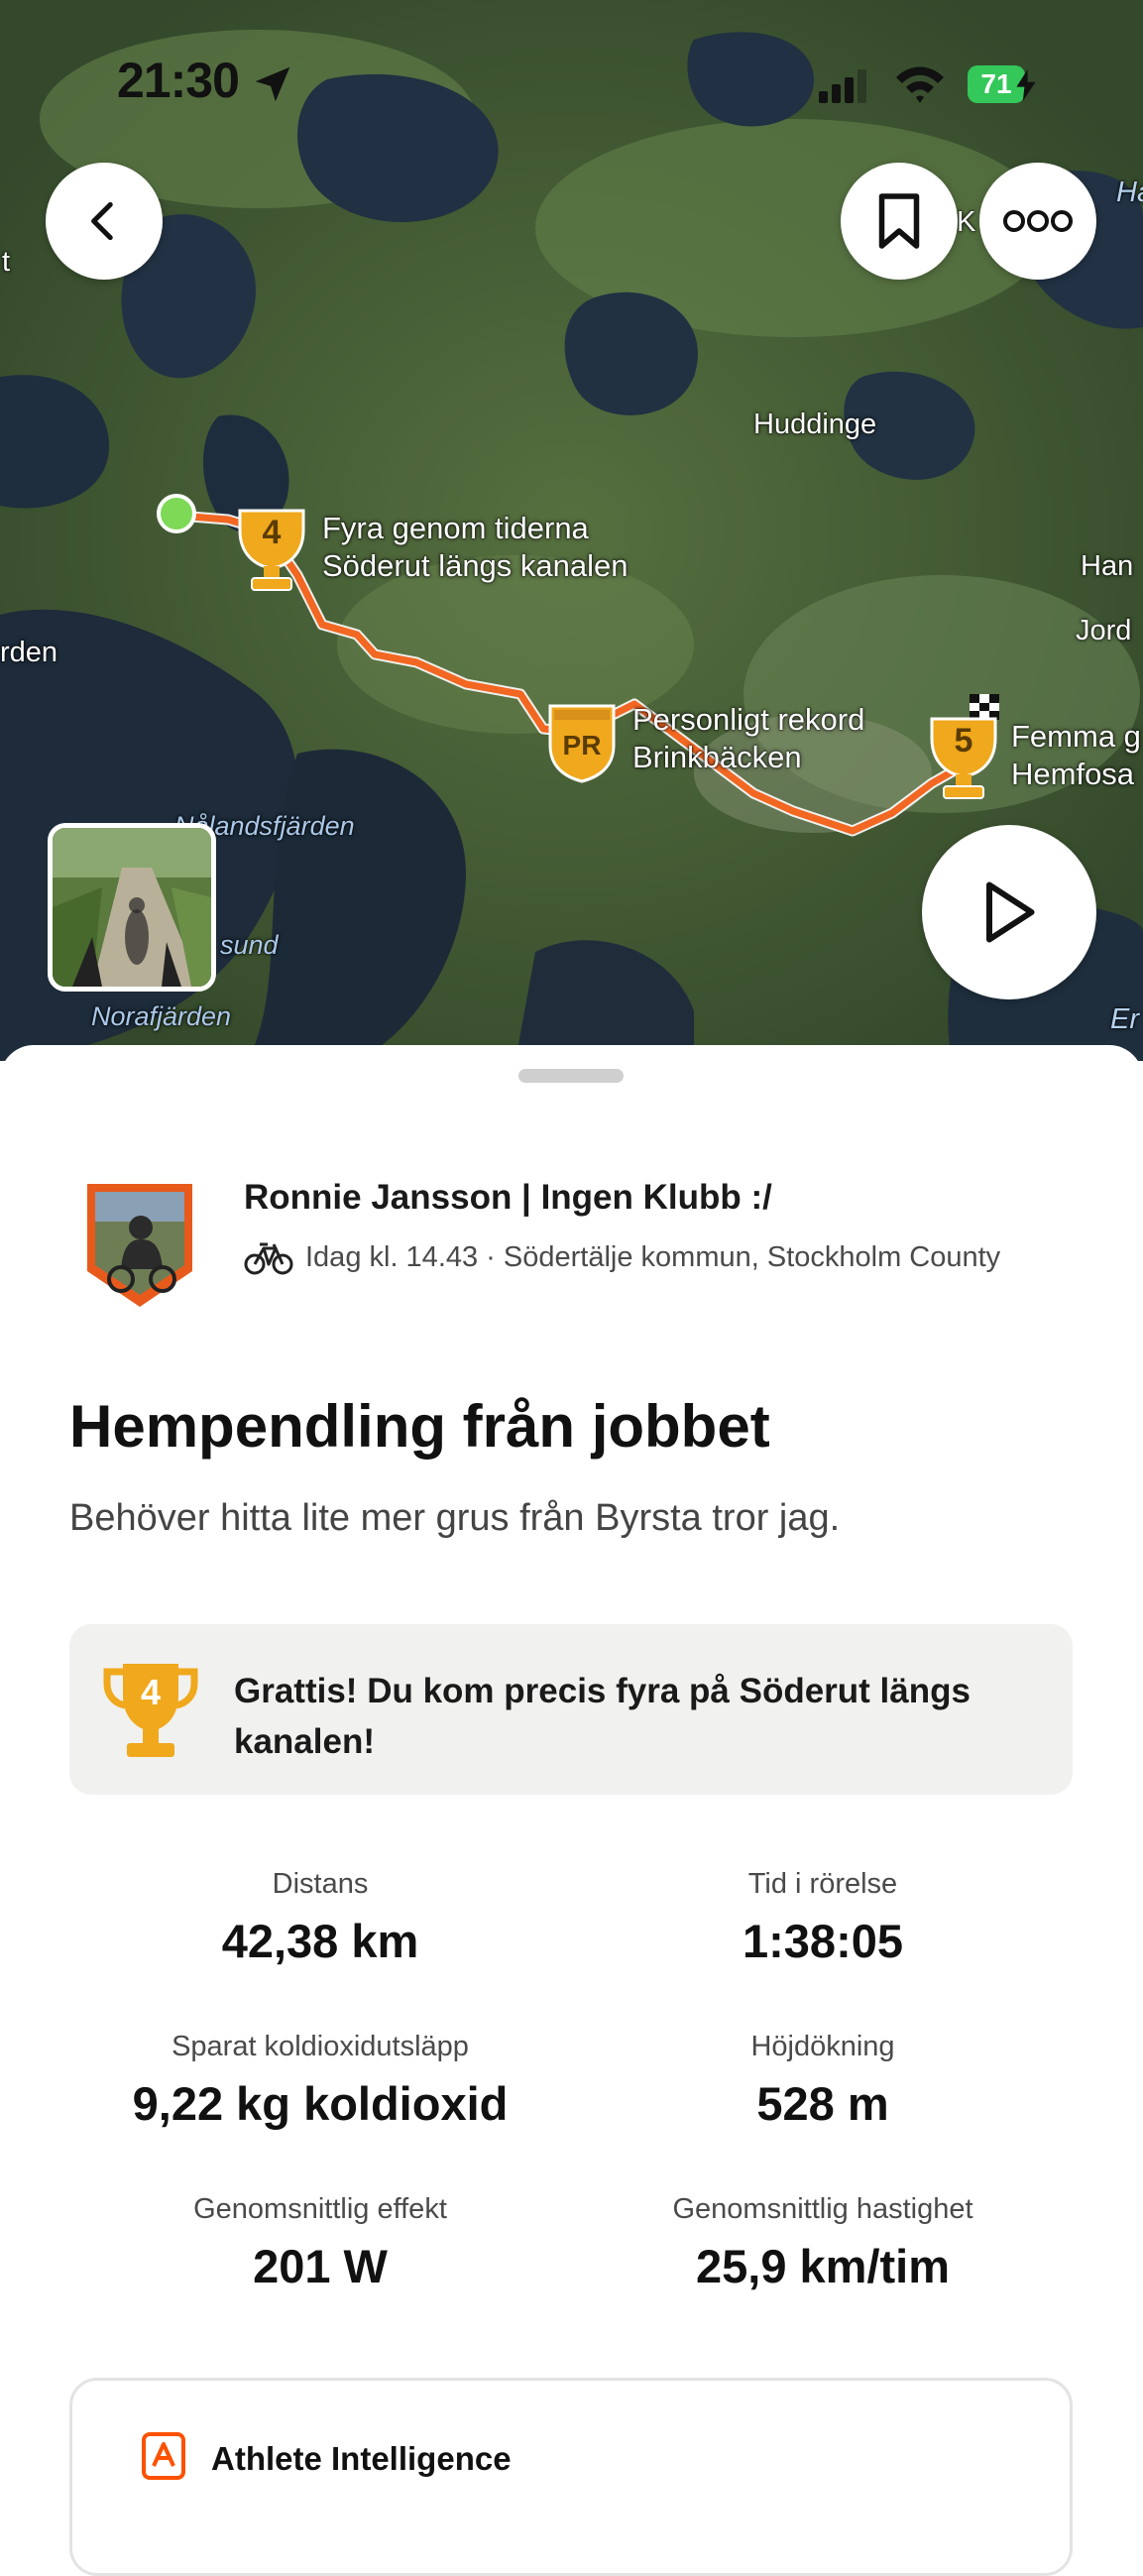 The image size is (1143, 2576). Describe the element at coordinates (475, 565) in the screenshot. I see `segment-label-line2: Söderut längs kanalen` at that location.